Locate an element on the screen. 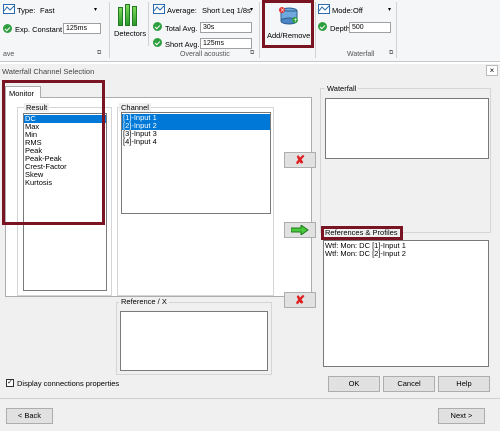 The height and width of the screenshot is (431, 500). remove-waterfall-button: ✘ is located at coordinates (300, 160).